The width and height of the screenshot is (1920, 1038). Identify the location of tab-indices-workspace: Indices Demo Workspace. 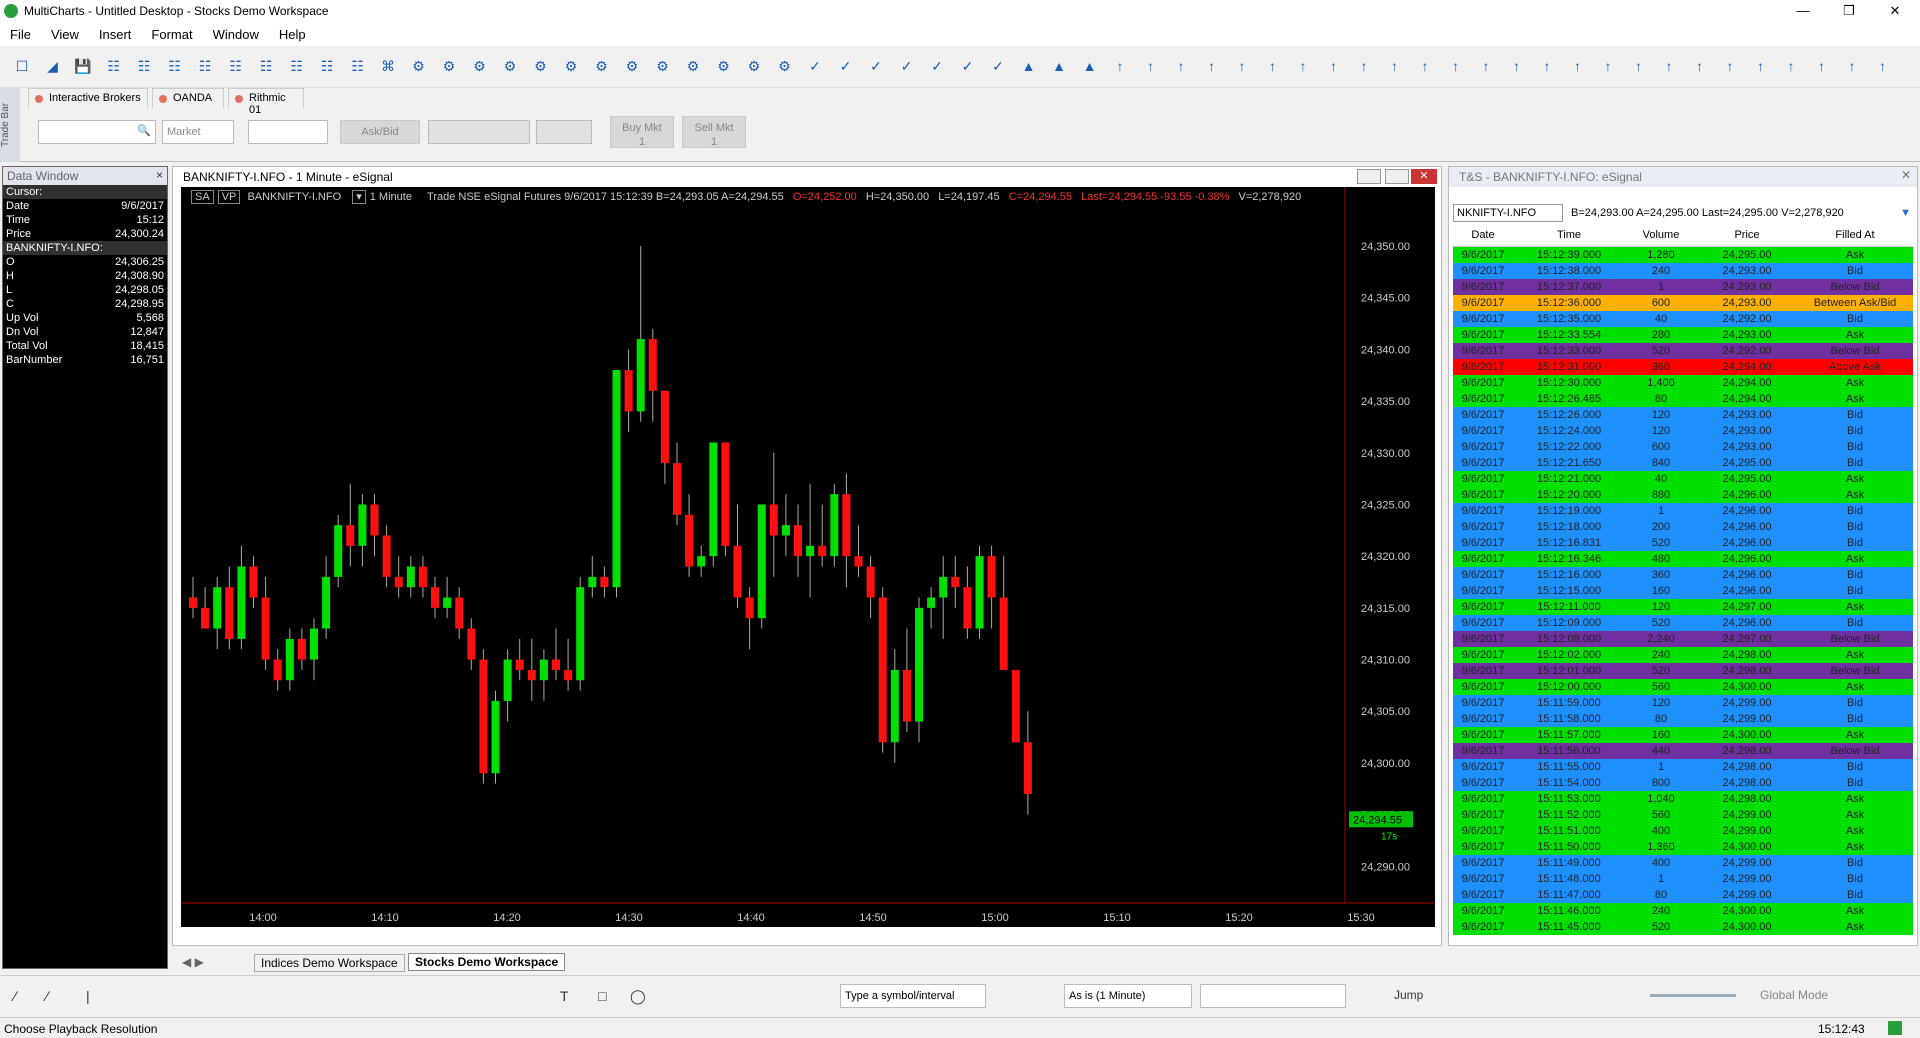
(329, 963).